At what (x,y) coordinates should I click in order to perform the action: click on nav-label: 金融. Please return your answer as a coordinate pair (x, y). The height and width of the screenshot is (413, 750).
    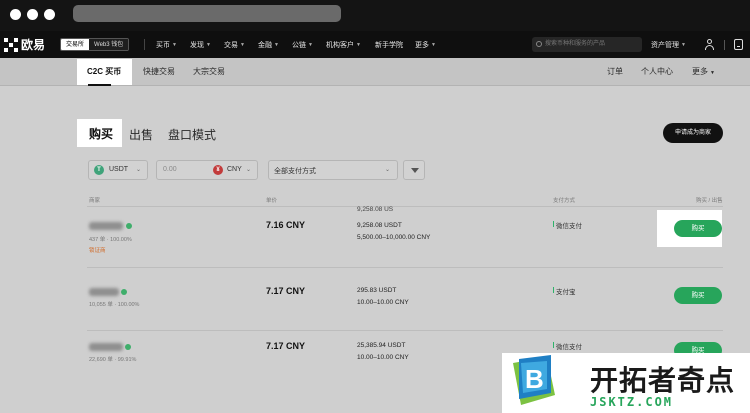
    Looking at the image, I should click on (265, 45).